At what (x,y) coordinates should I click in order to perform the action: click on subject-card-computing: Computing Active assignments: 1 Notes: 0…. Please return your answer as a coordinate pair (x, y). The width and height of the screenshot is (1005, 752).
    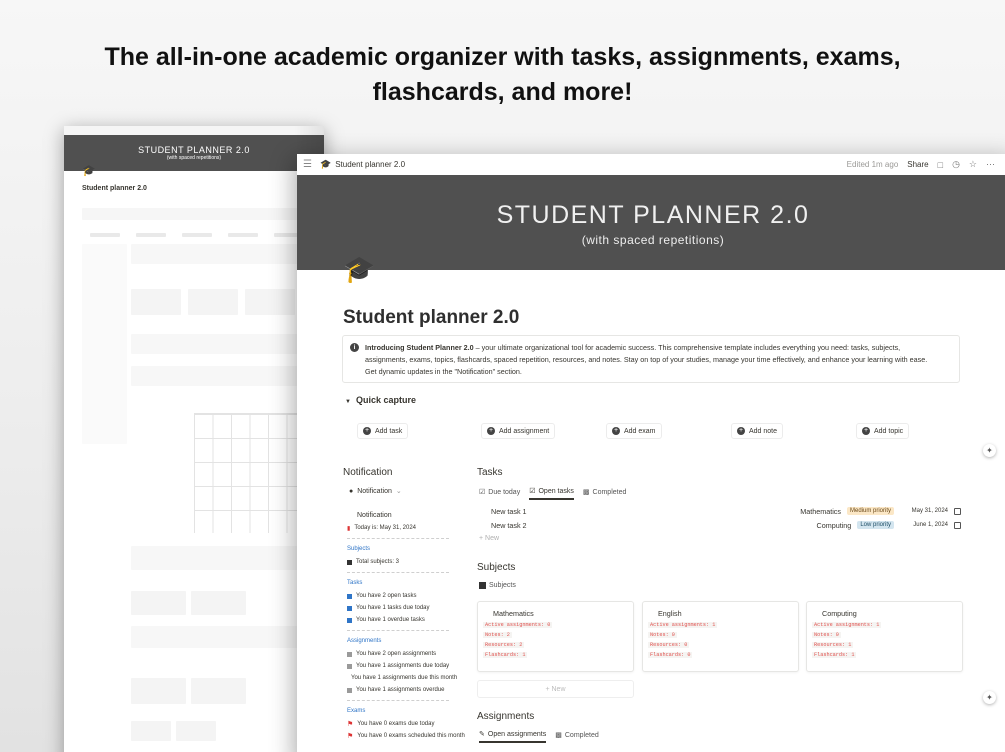
    Looking at the image, I should click on (884, 636).